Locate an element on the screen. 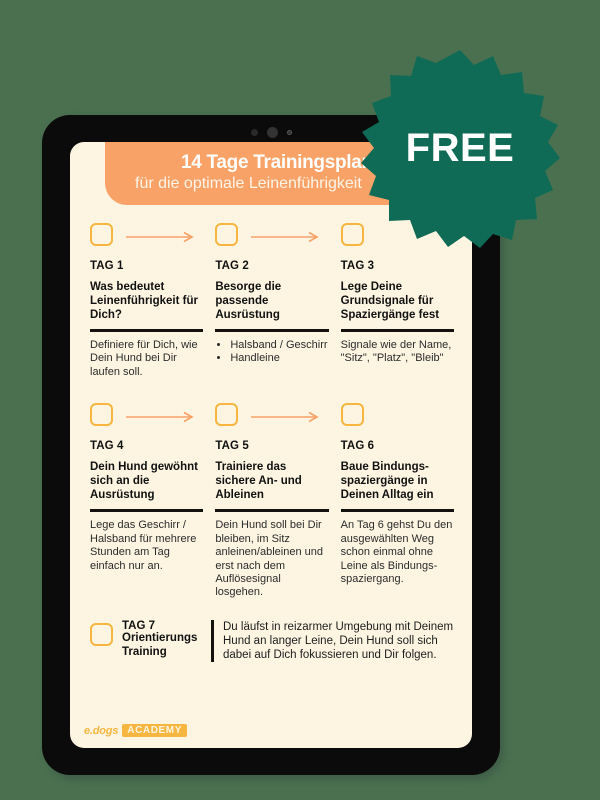  list-item: Handleine is located at coordinates (279, 358).